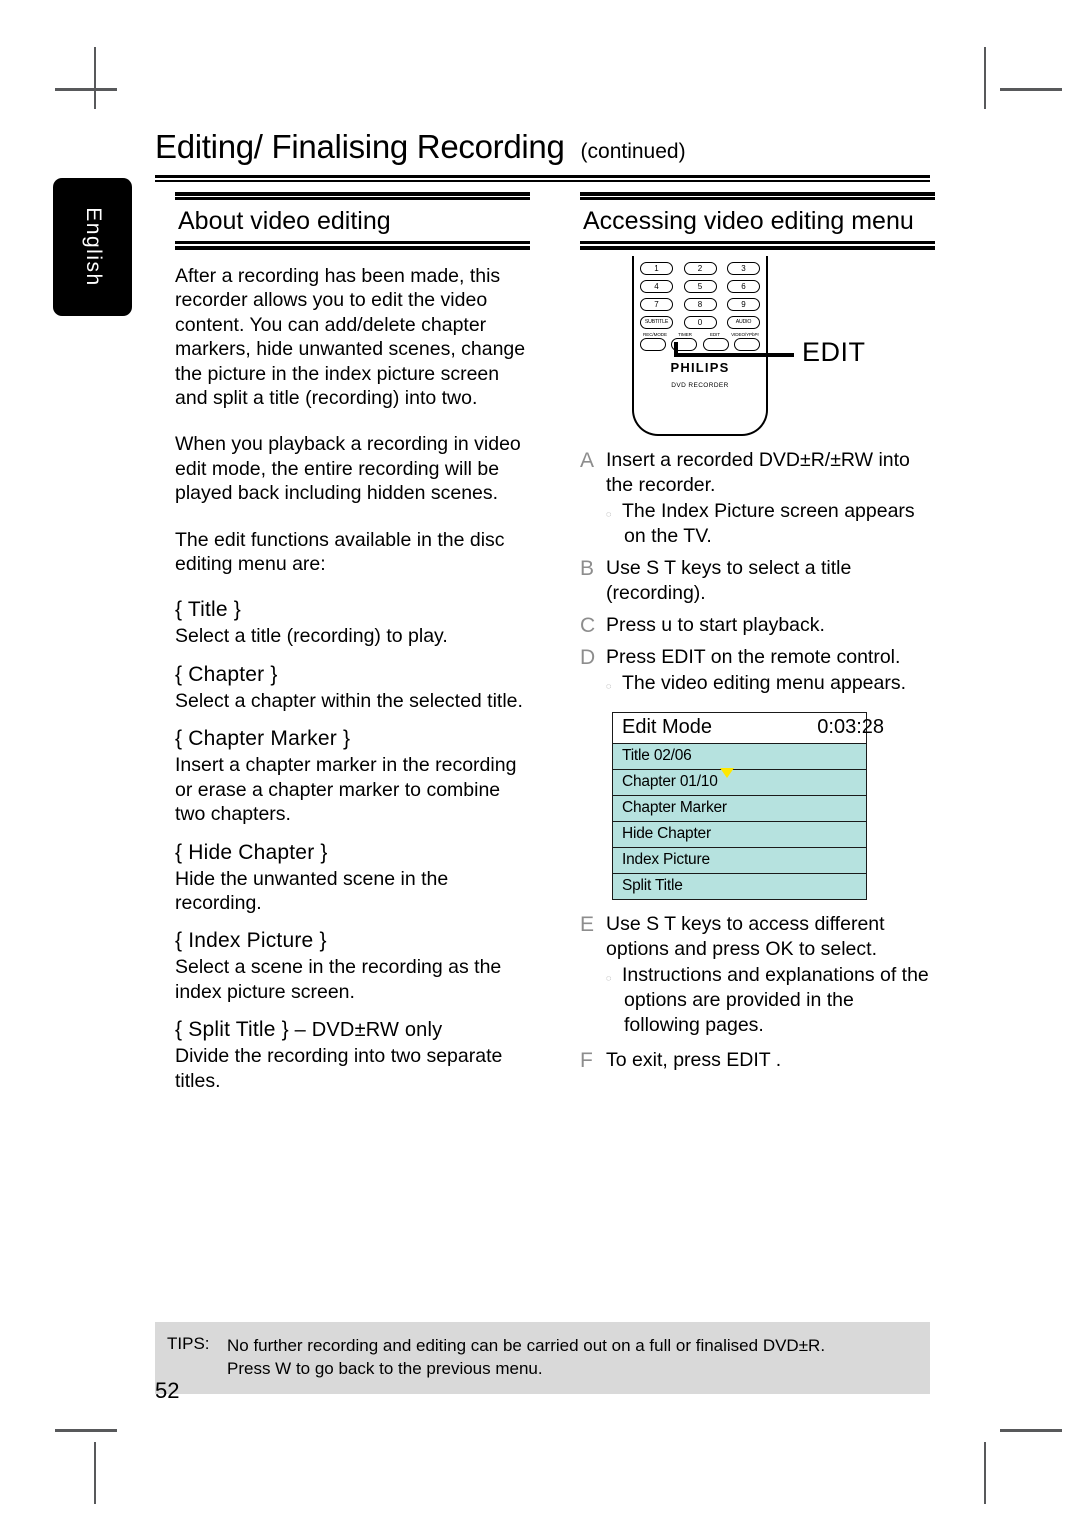  Describe the element at coordinates (656, 304) in the screenshot. I see `remote-key-7: 7` at that location.